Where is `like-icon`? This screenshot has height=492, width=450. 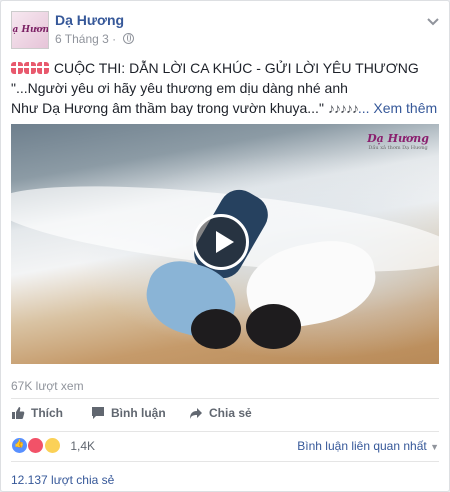
like-icon is located at coordinates (18, 413).